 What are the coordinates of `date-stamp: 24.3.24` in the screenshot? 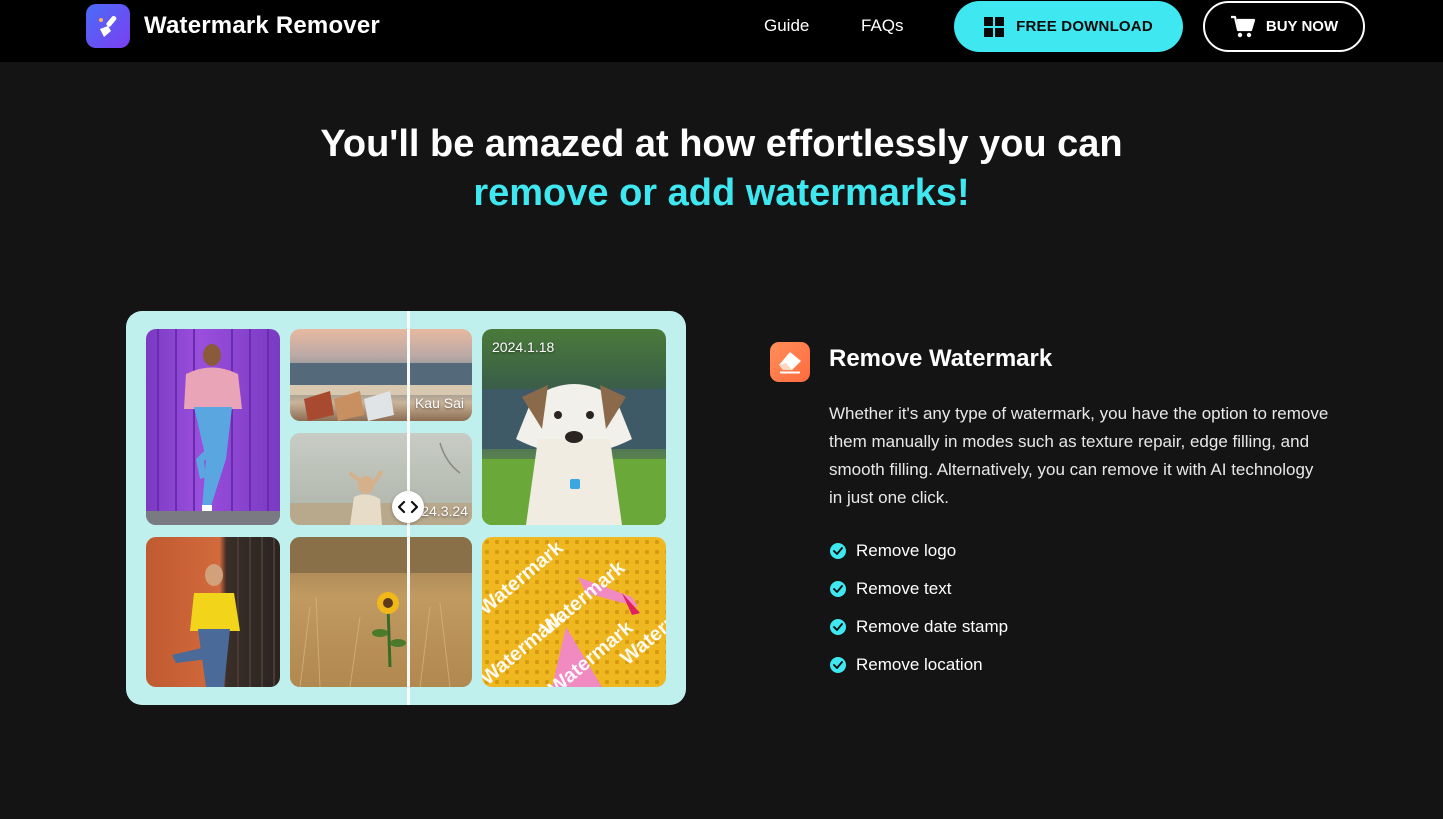 It's located at (444, 511).